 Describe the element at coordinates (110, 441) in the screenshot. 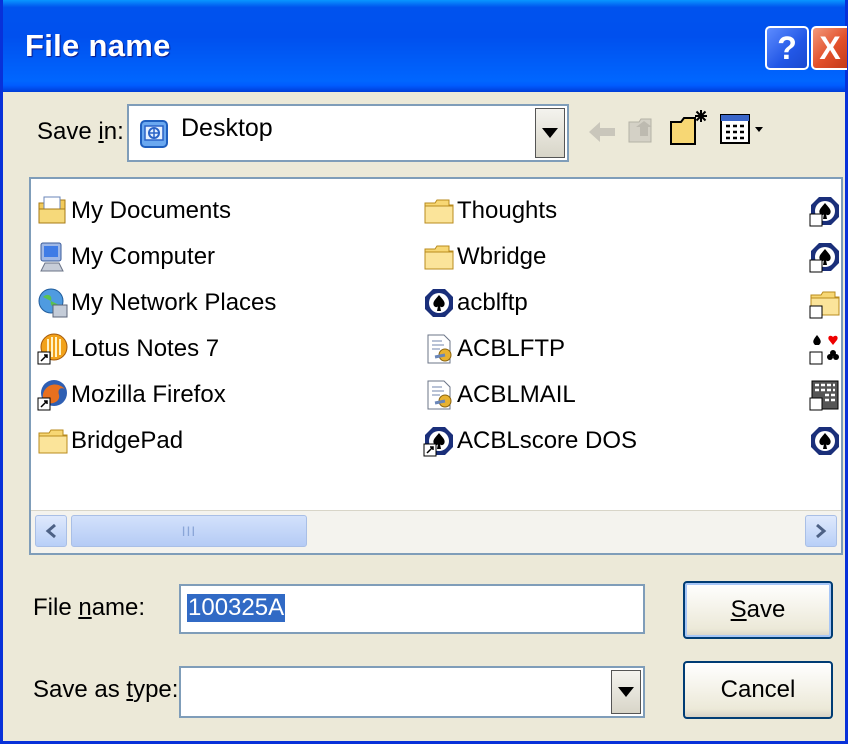

I see `list-item: BridgePad` at that location.